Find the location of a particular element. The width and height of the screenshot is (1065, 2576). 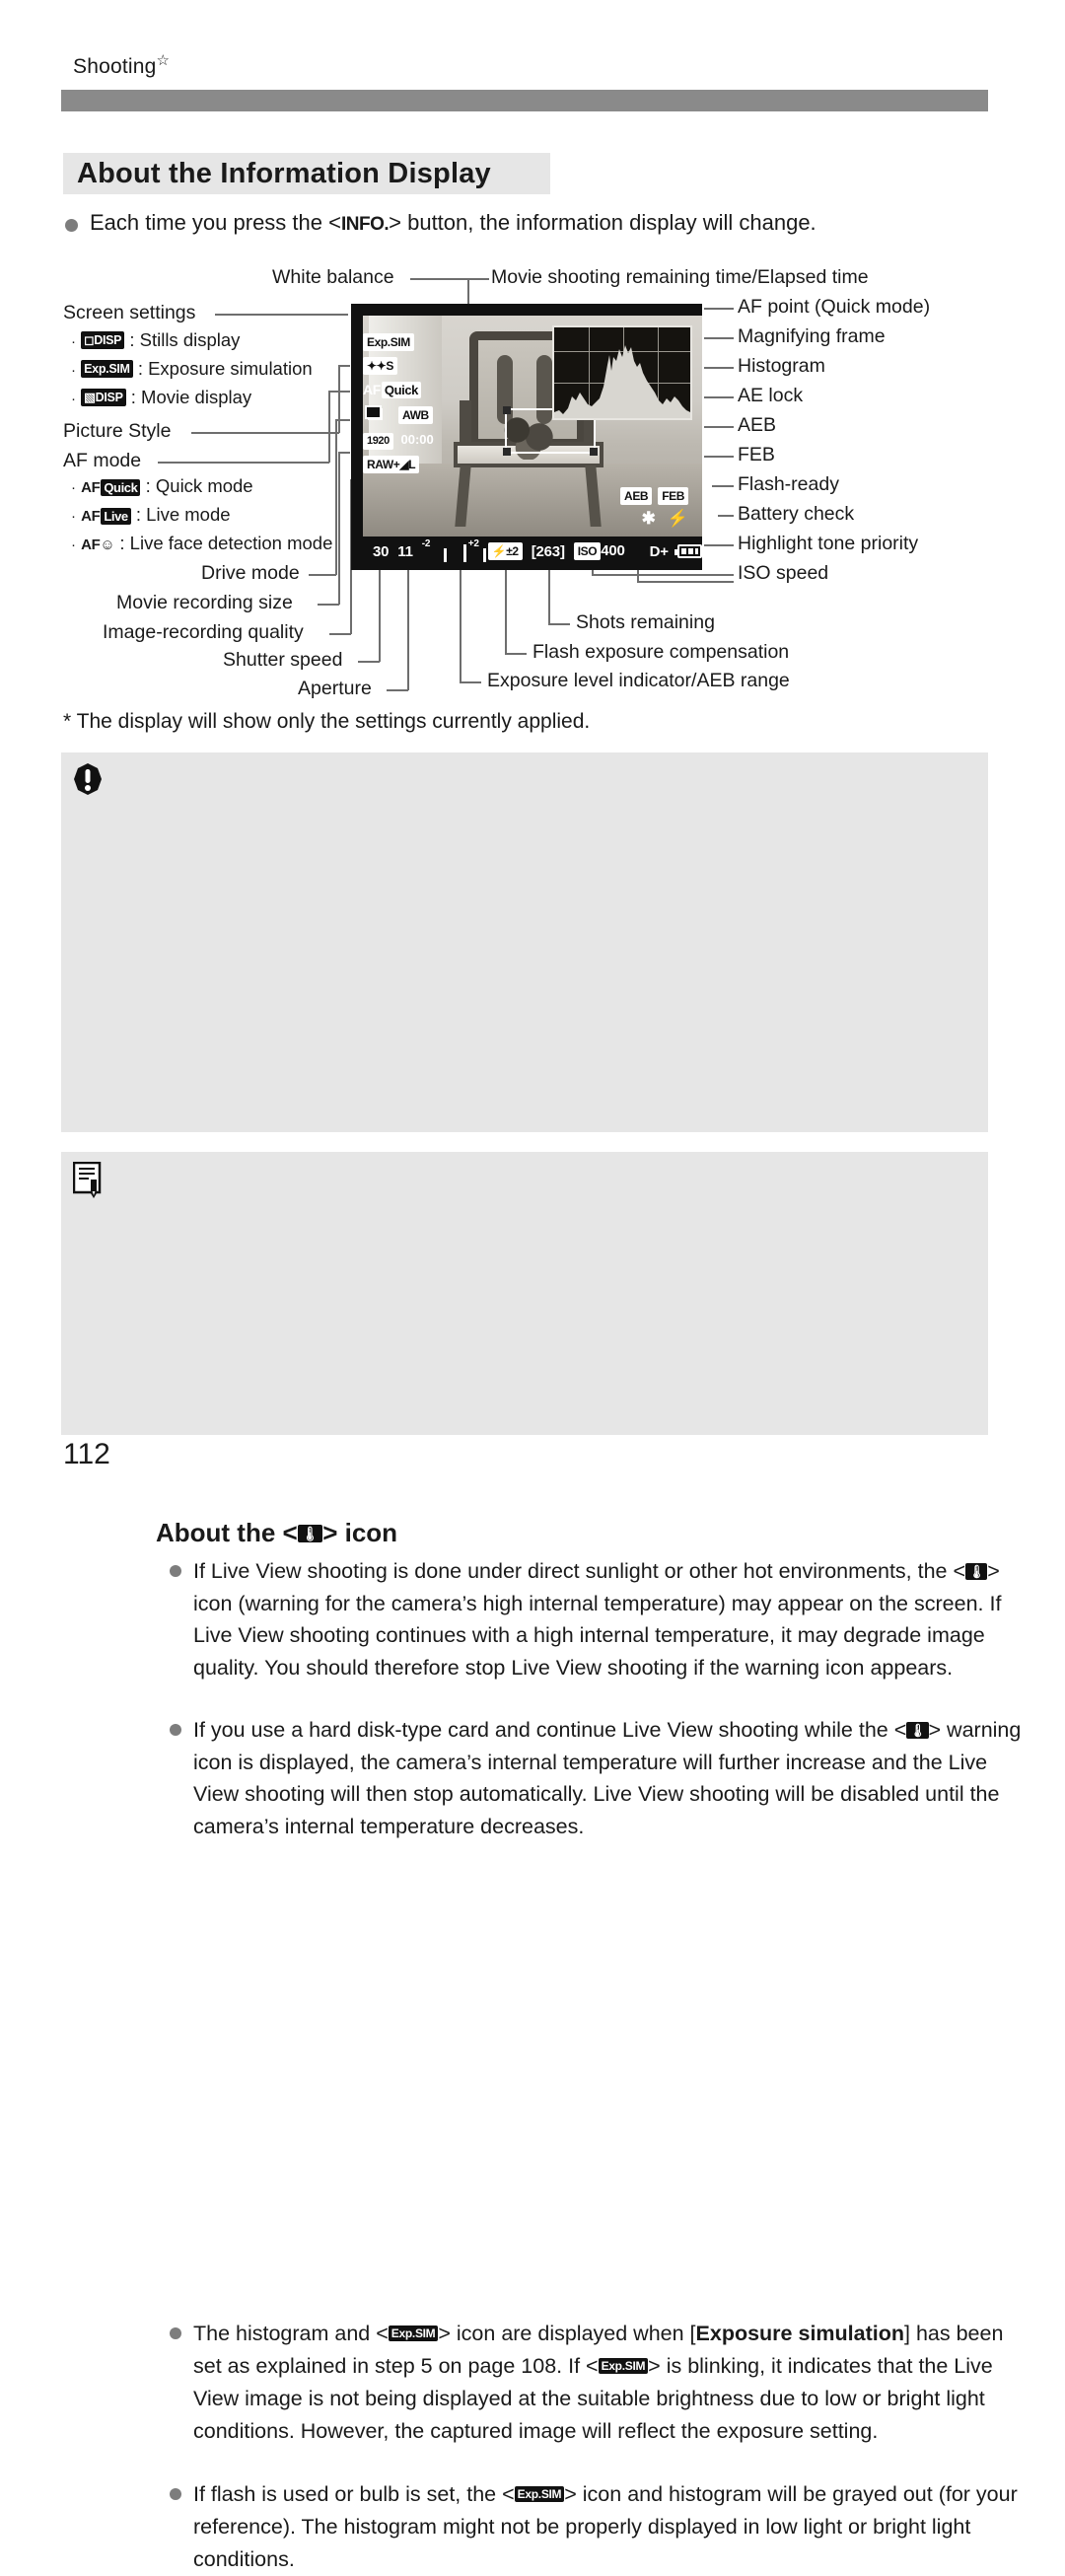

label-flash-ready: Flash-ready is located at coordinates (788, 484).